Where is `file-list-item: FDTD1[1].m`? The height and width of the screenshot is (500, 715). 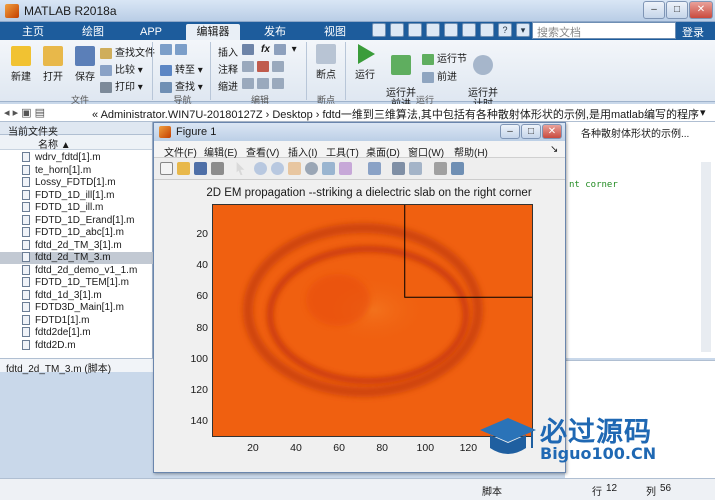
file-list-item: FDTD1[1].m is located at coordinates (55, 321).